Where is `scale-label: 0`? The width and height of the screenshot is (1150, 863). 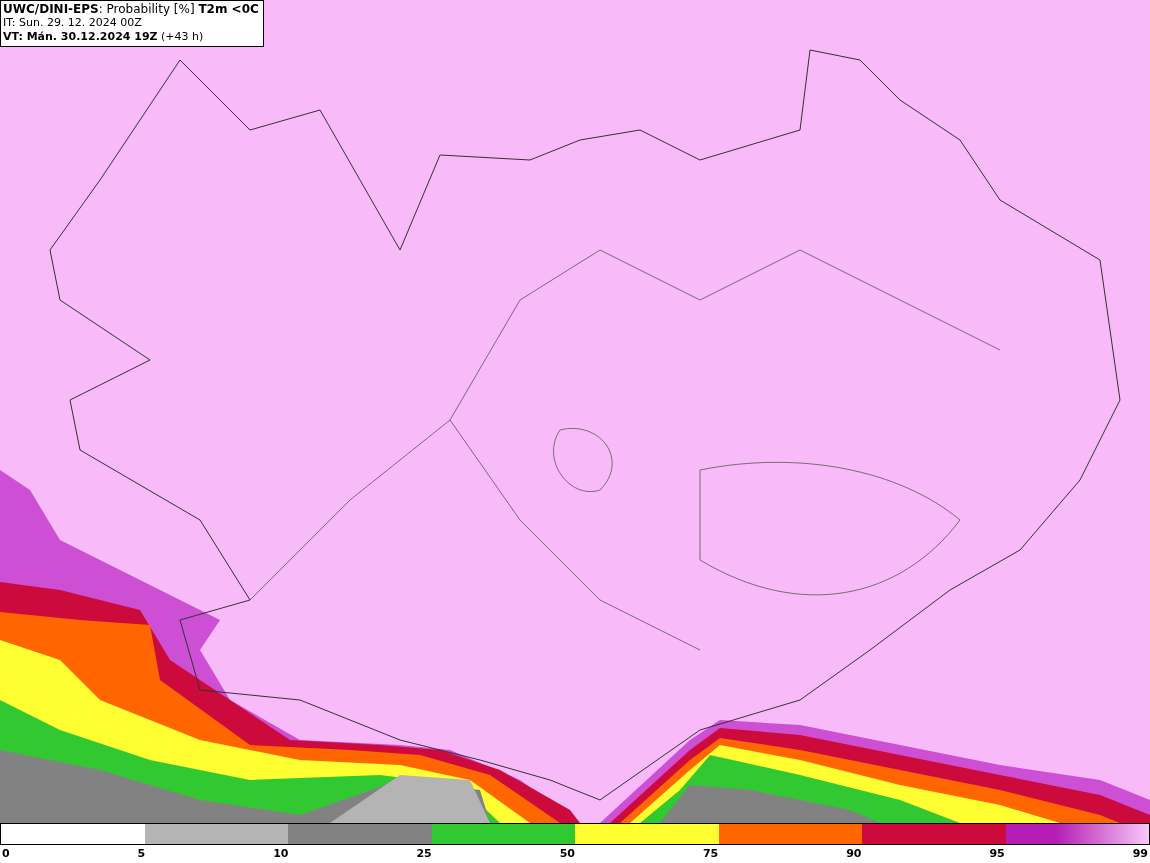
scale-label: 0 is located at coordinates (6, 854).